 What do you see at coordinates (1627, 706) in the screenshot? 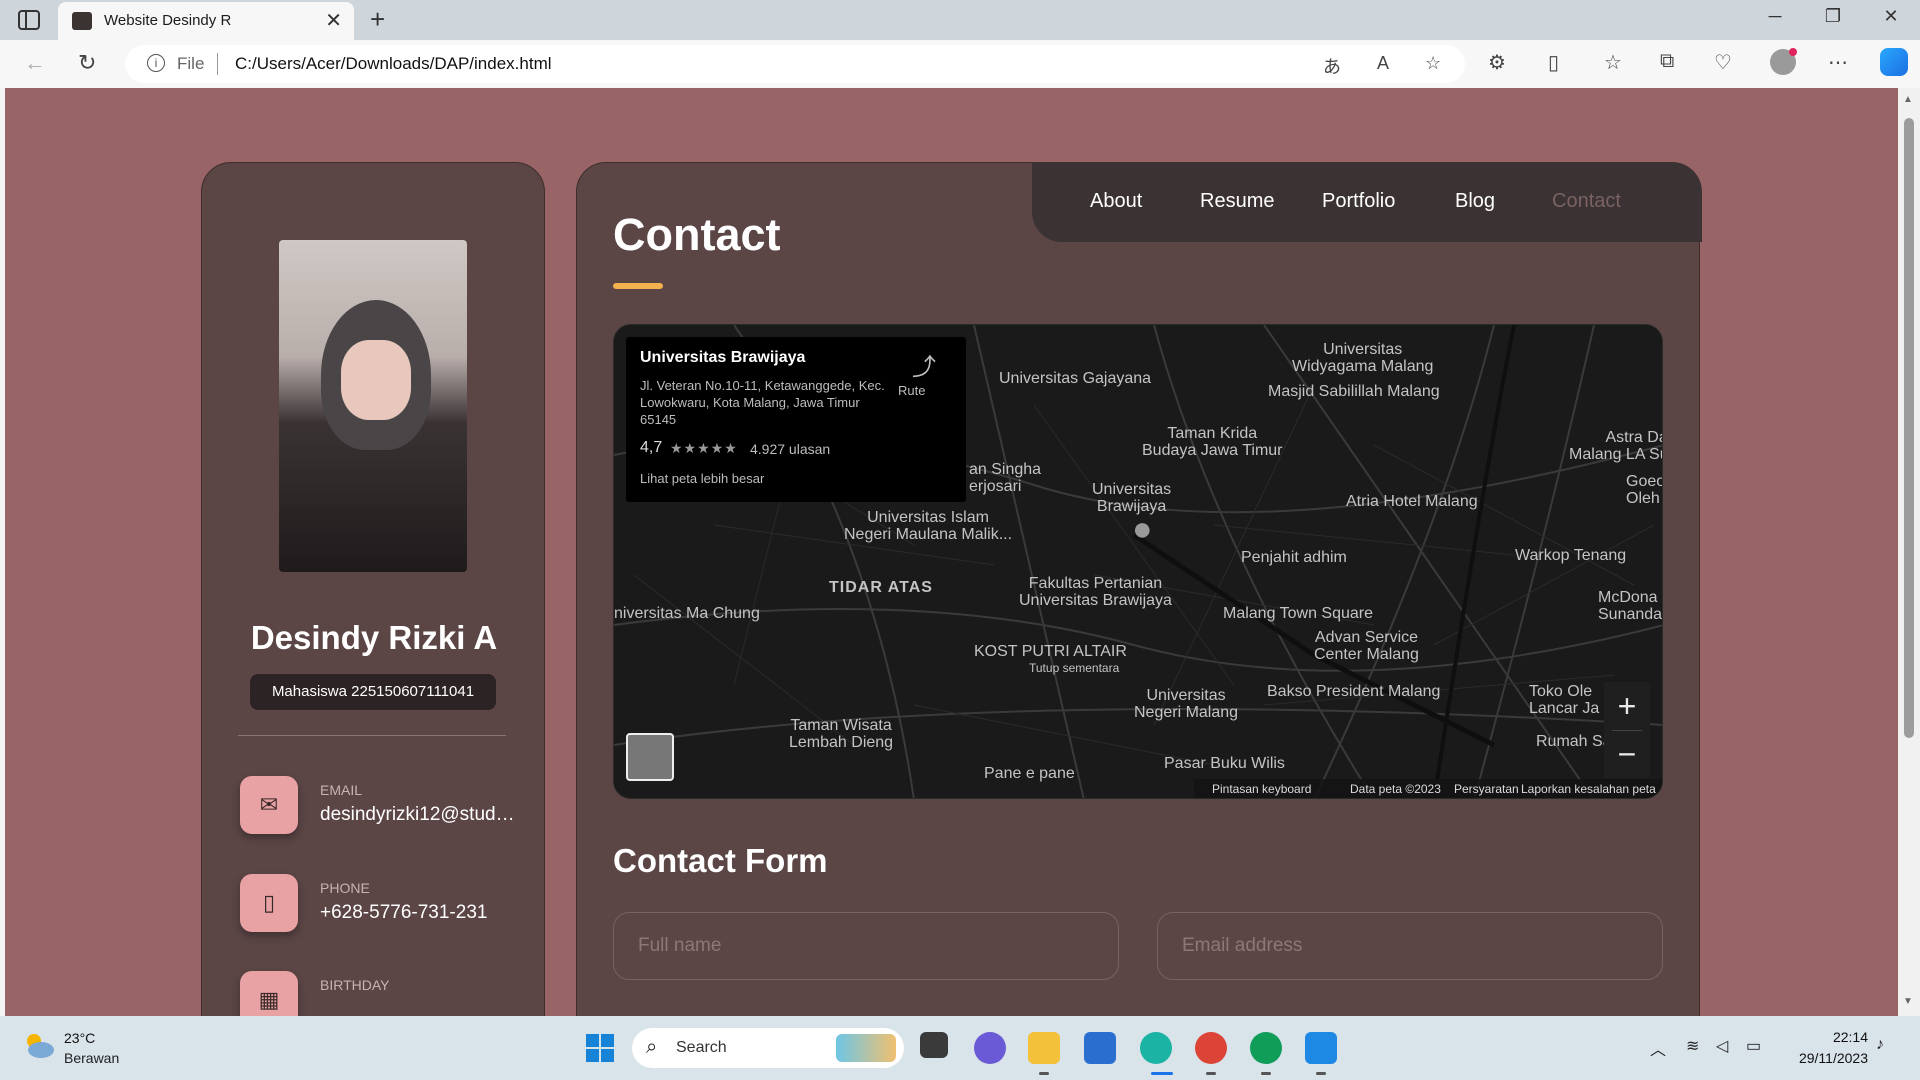
I see `zoom-in-icon: +` at bounding box center [1627, 706].